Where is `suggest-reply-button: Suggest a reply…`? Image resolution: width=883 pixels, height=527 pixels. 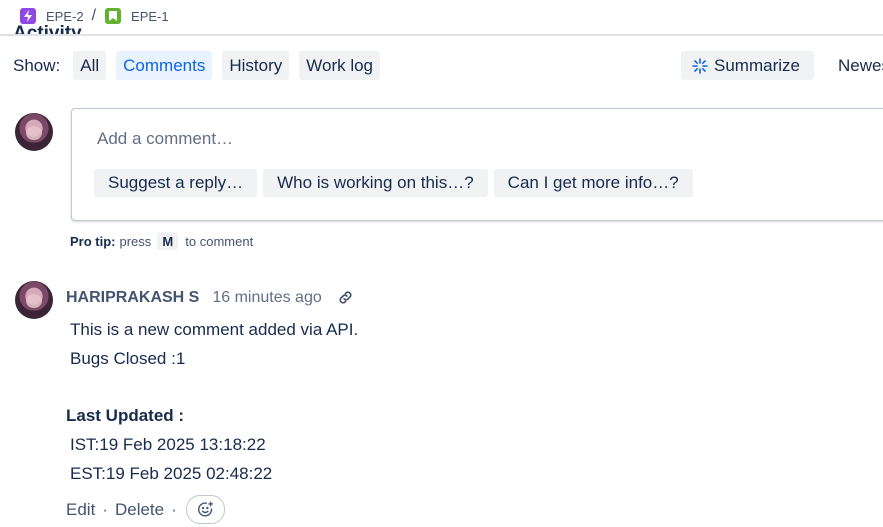 suggest-reply-button: Suggest a reply… is located at coordinates (176, 183).